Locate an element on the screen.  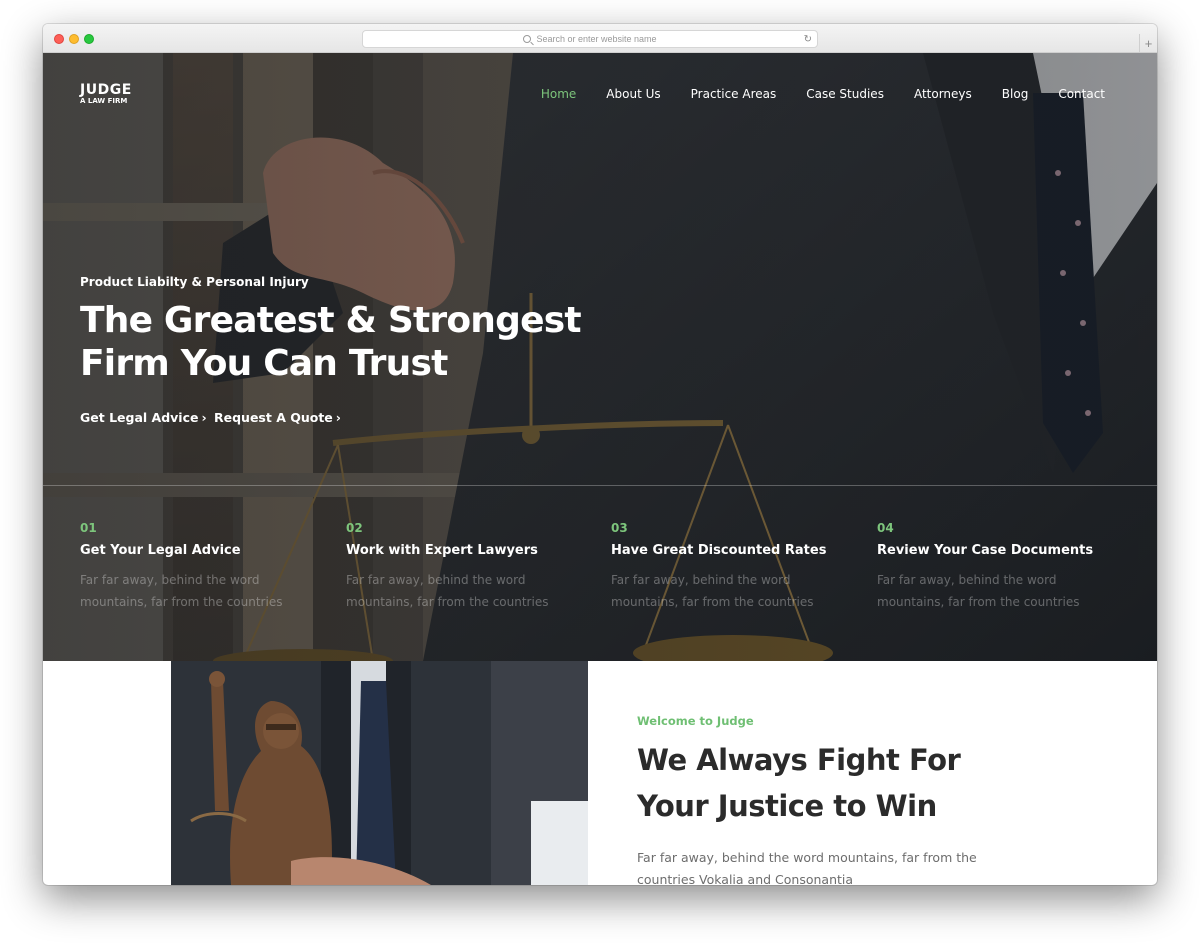
nav-contact: Contact is located at coordinates (1081, 94).